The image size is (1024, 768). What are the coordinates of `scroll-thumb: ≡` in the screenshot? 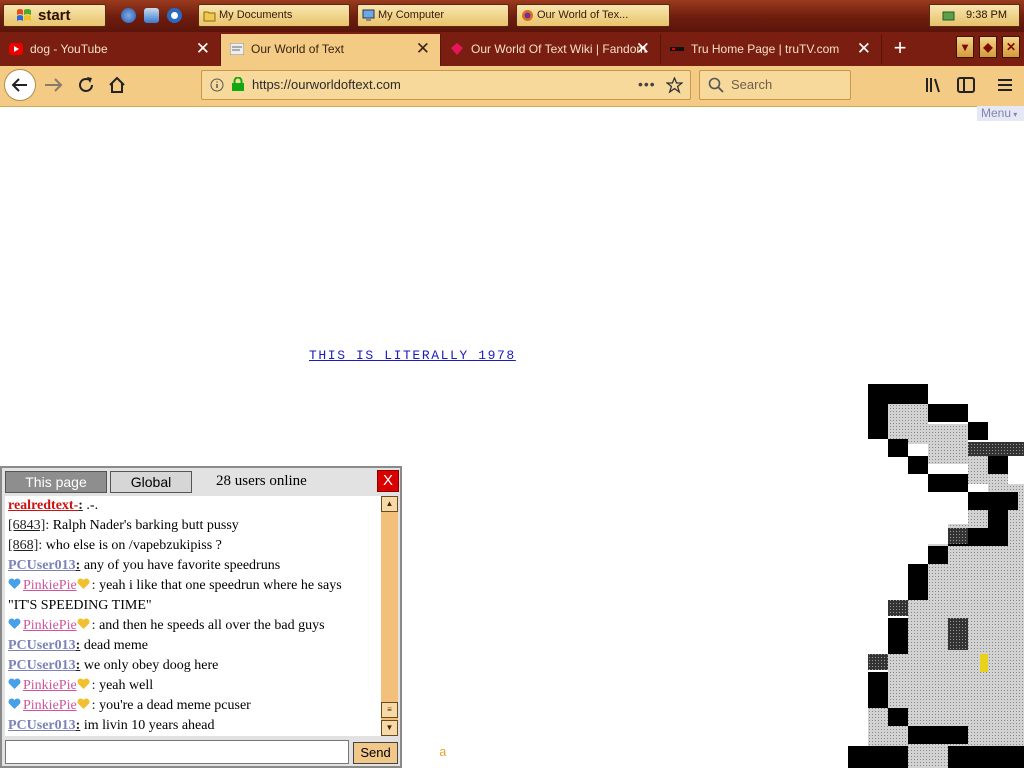 It's located at (389, 710).